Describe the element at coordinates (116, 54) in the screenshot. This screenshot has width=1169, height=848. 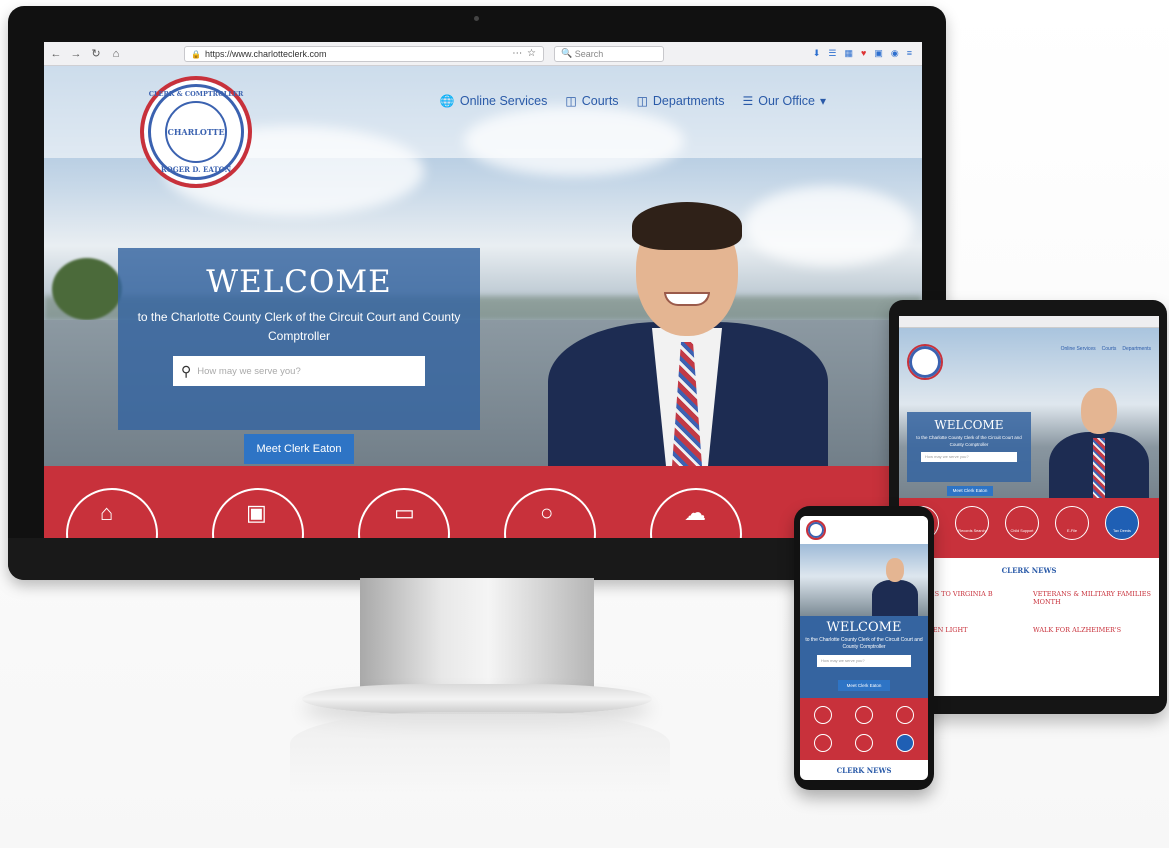
I see `home-icon: ⌂` at that location.